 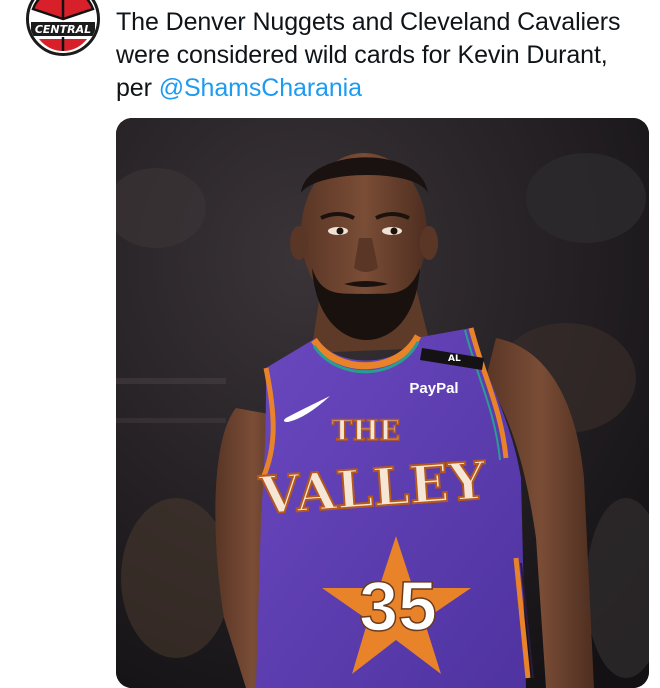 I want to click on tweet-prefix: per, so click(x=137, y=88).